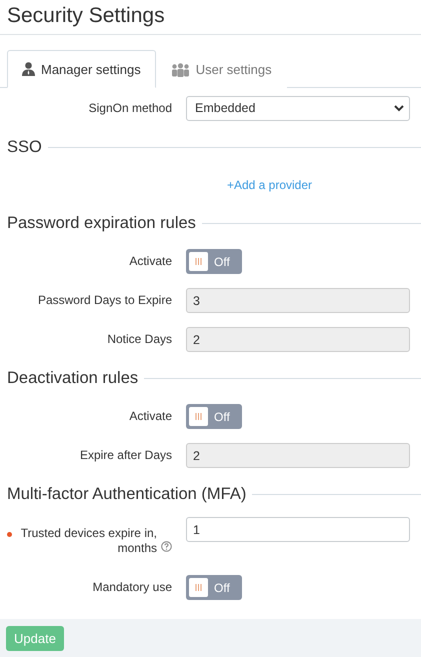 The width and height of the screenshot is (421, 657). I want to click on field-label: Password Days to Expire, so click(105, 300).